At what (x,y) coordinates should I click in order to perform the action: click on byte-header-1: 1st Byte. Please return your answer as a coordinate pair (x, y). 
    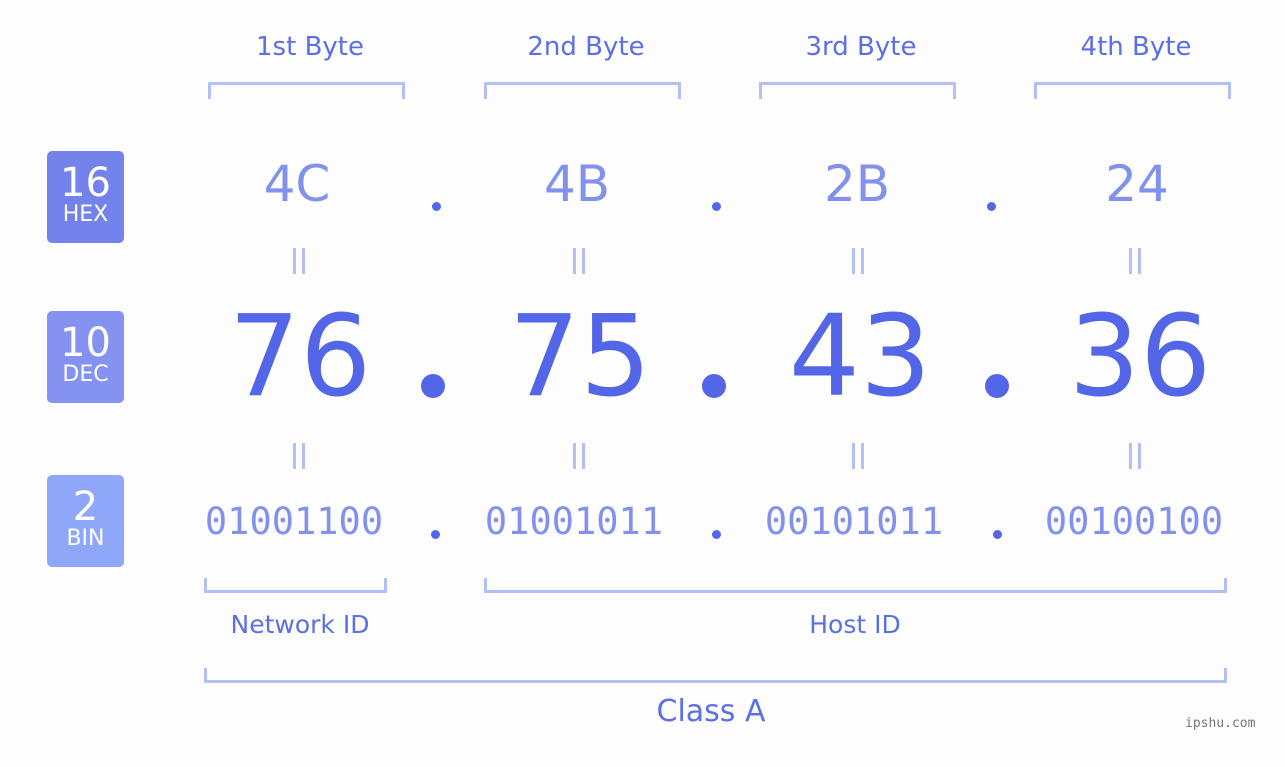
    Looking at the image, I should click on (310, 47).